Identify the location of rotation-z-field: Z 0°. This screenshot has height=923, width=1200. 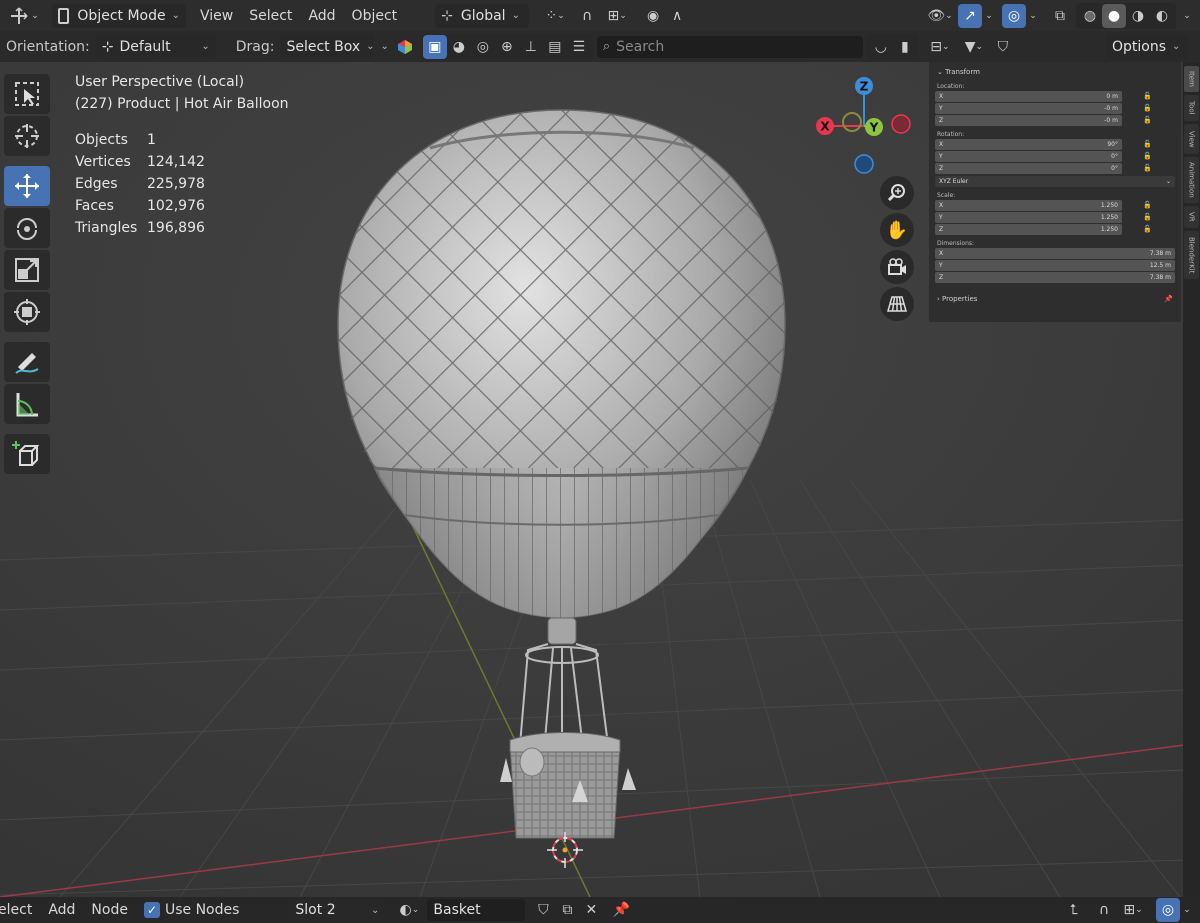
(1028, 168).